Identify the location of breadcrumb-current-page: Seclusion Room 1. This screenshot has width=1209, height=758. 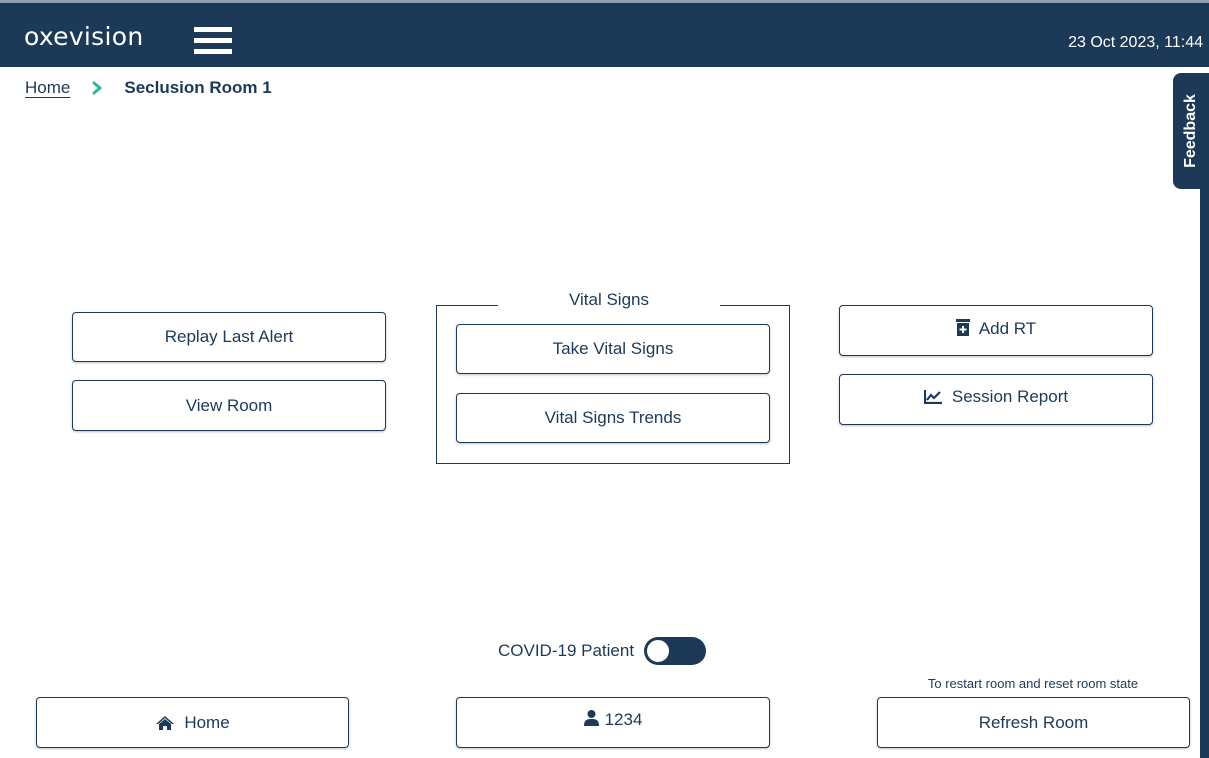
(198, 87).